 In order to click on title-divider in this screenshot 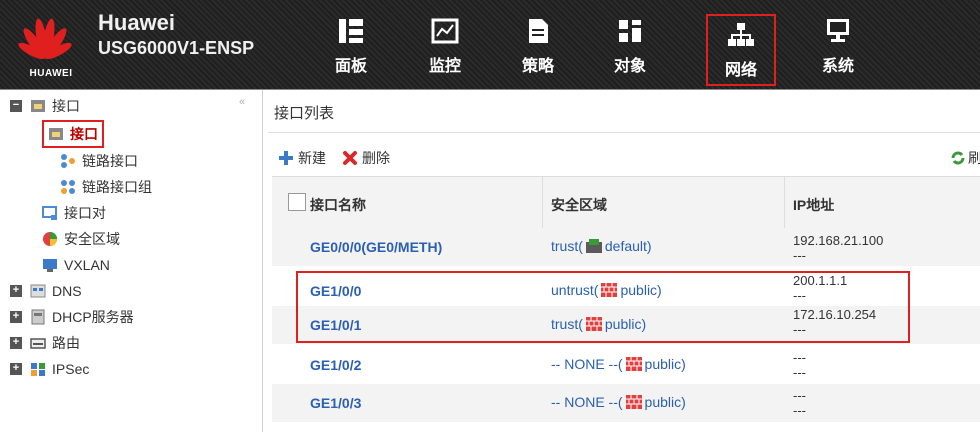, I will do `click(624, 132)`.